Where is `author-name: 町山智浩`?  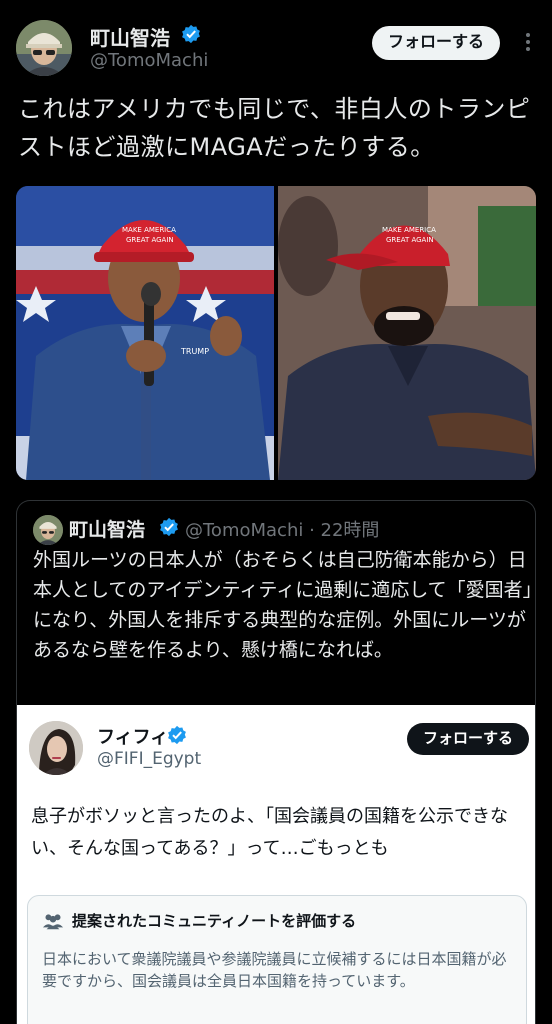 author-name: 町山智浩 is located at coordinates (130, 36).